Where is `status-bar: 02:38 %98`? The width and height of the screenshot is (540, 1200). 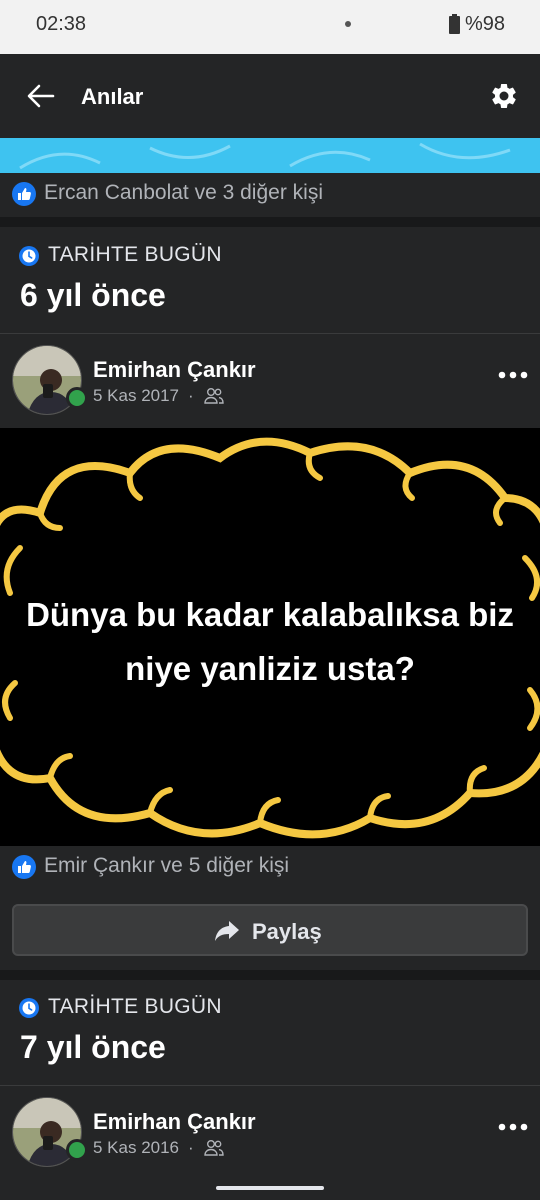 status-bar: 02:38 %98 is located at coordinates (270, 27).